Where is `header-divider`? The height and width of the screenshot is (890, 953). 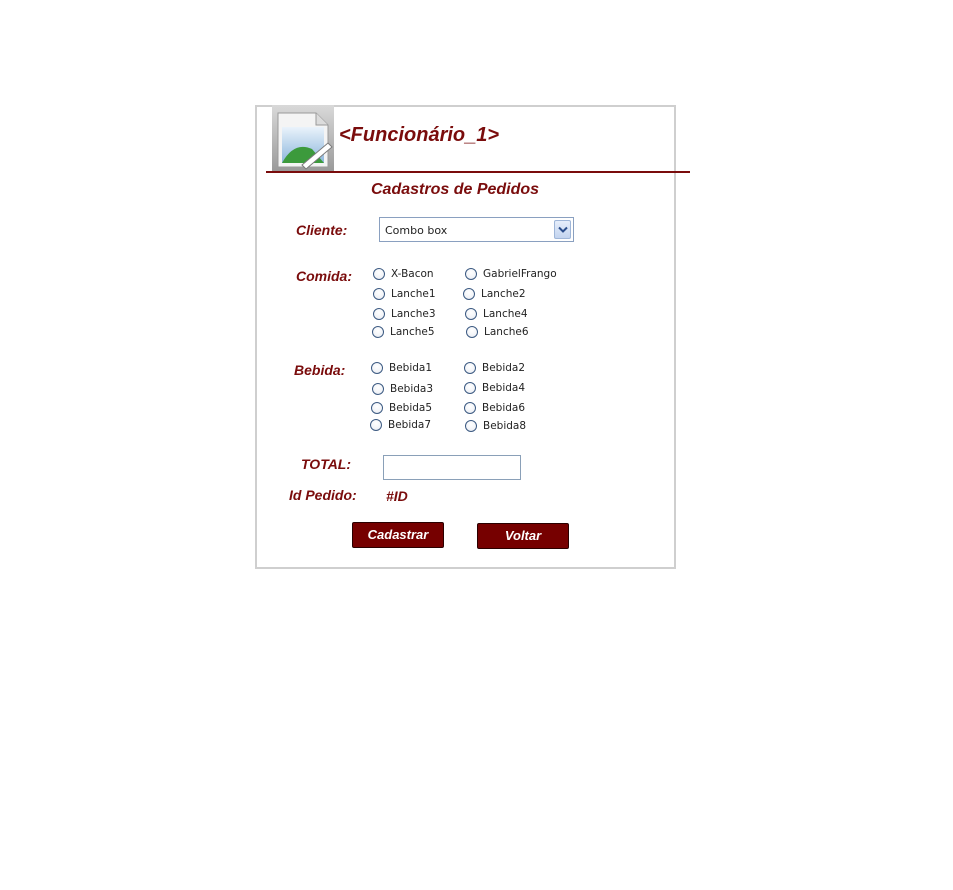
header-divider is located at coordinates (478, 172).